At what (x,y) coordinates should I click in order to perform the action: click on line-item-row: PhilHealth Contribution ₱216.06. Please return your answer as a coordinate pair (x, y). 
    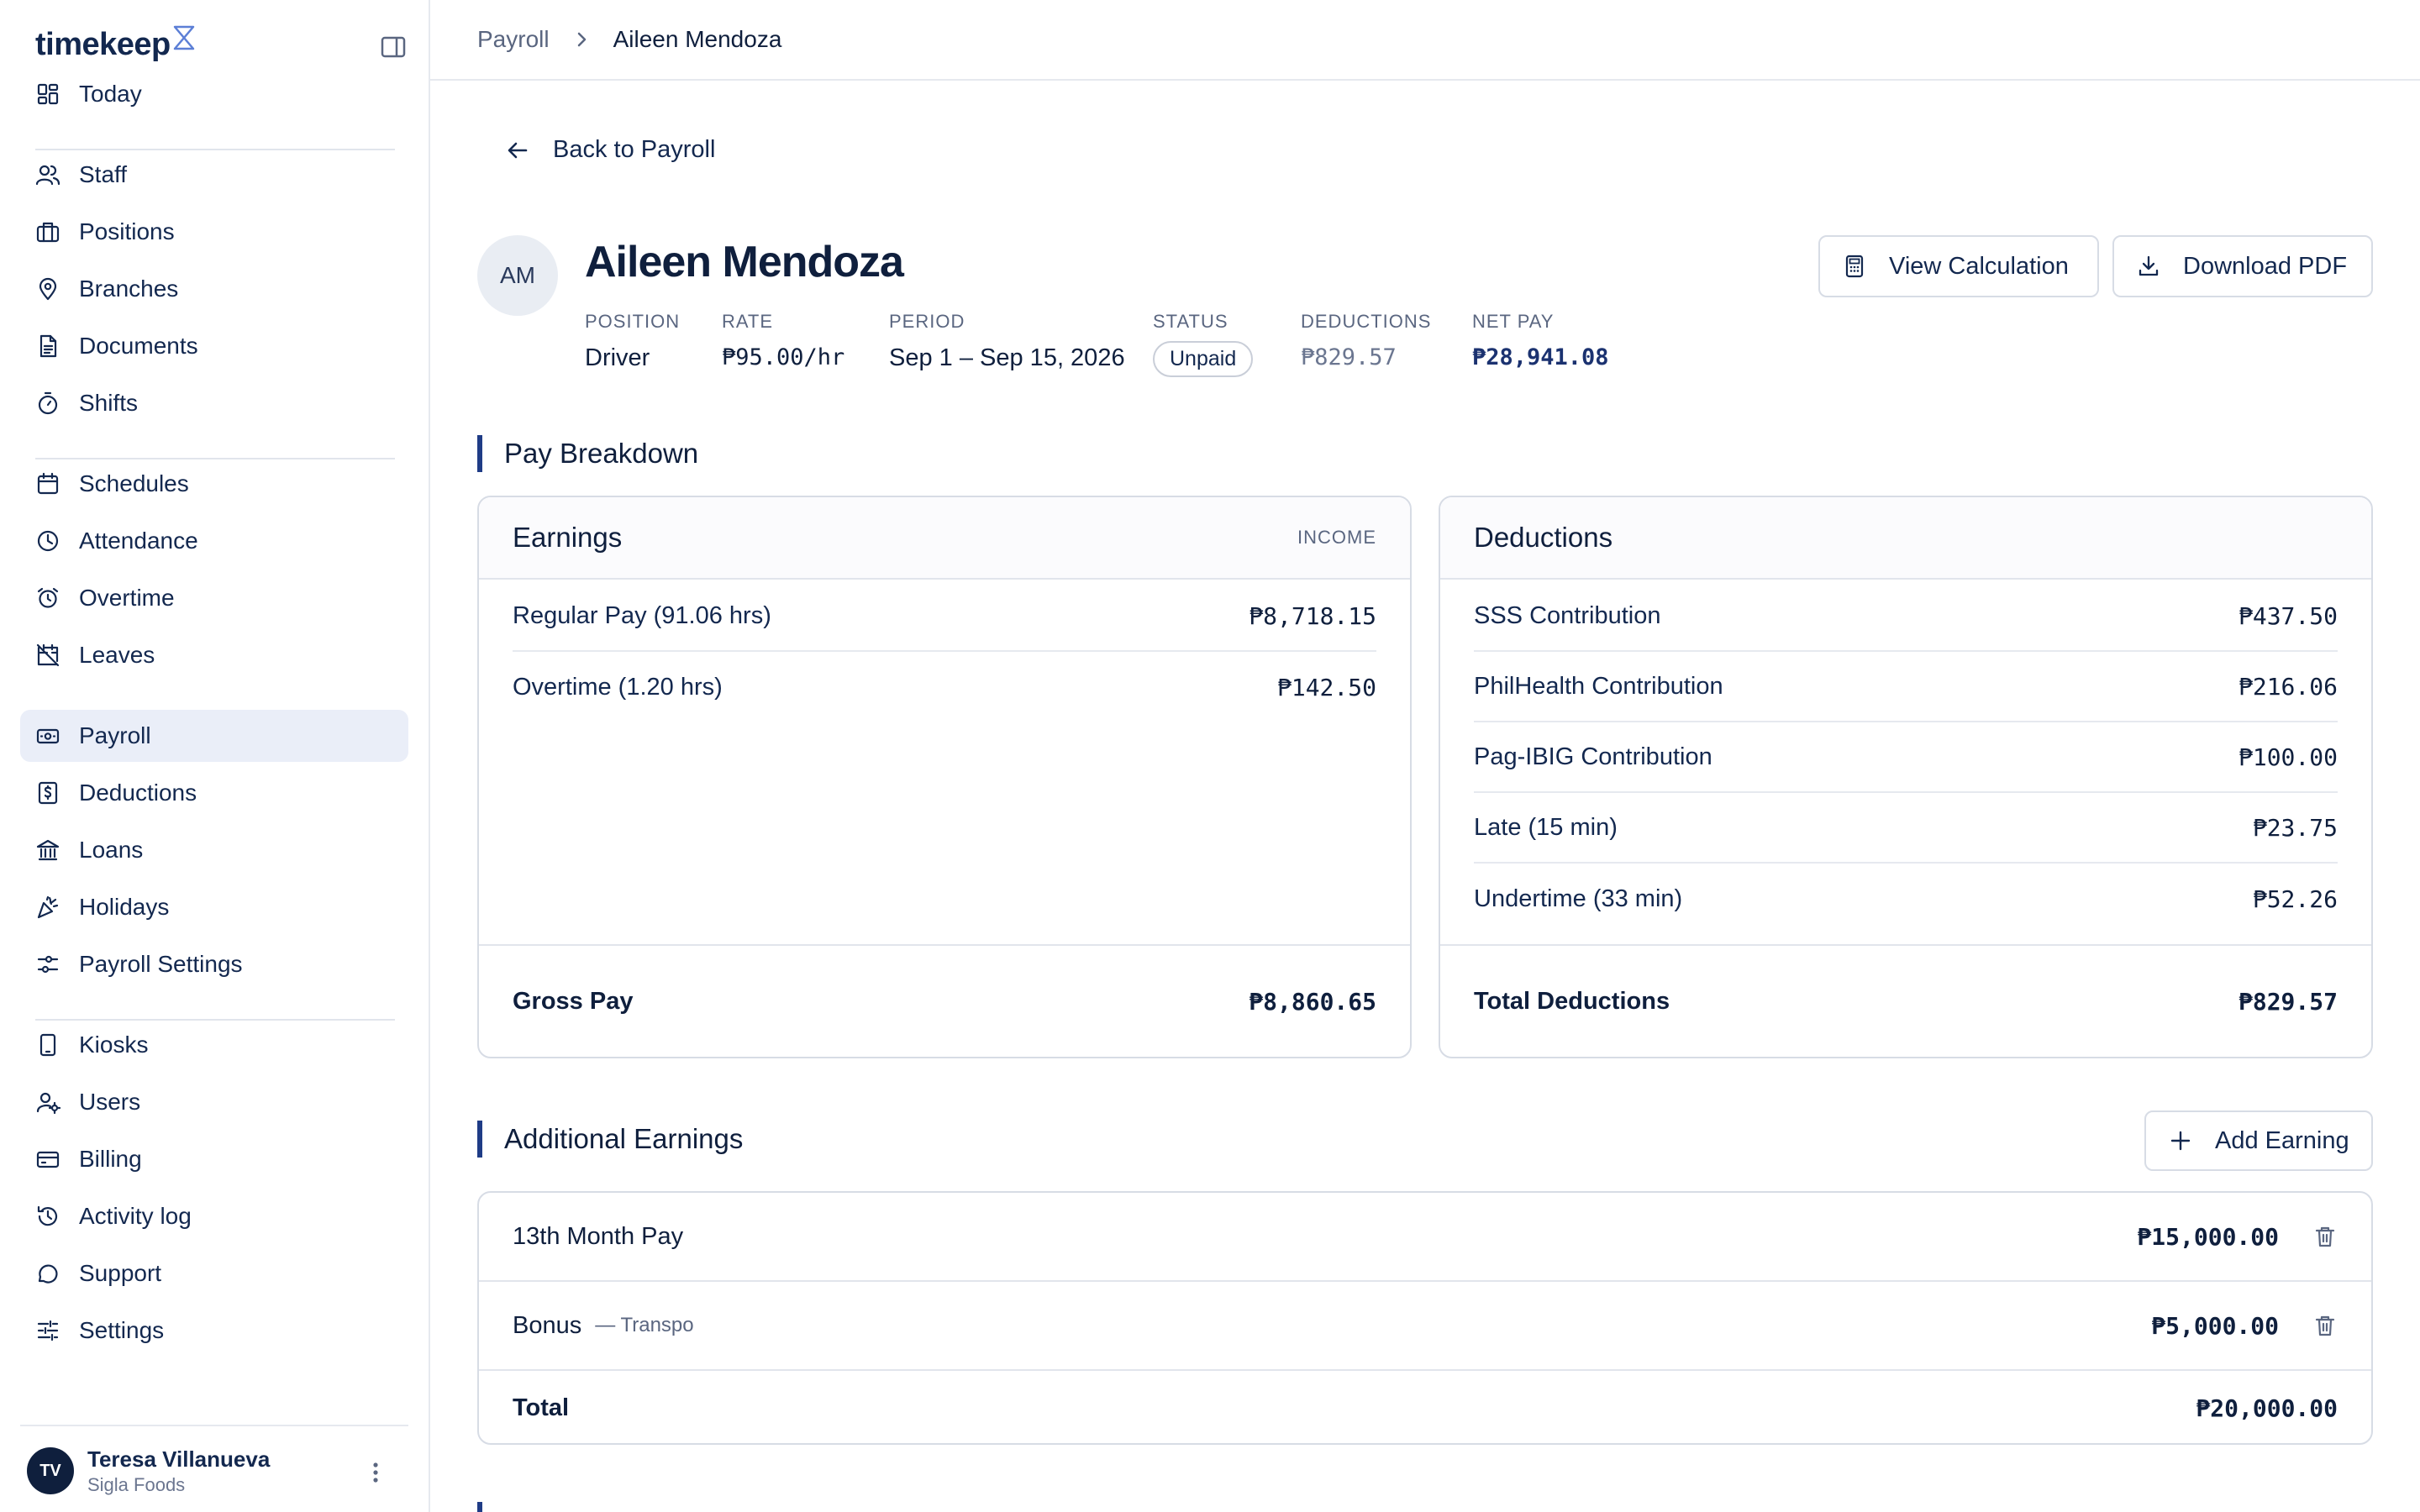
    Looking at the image, I should click on (1906, 687).